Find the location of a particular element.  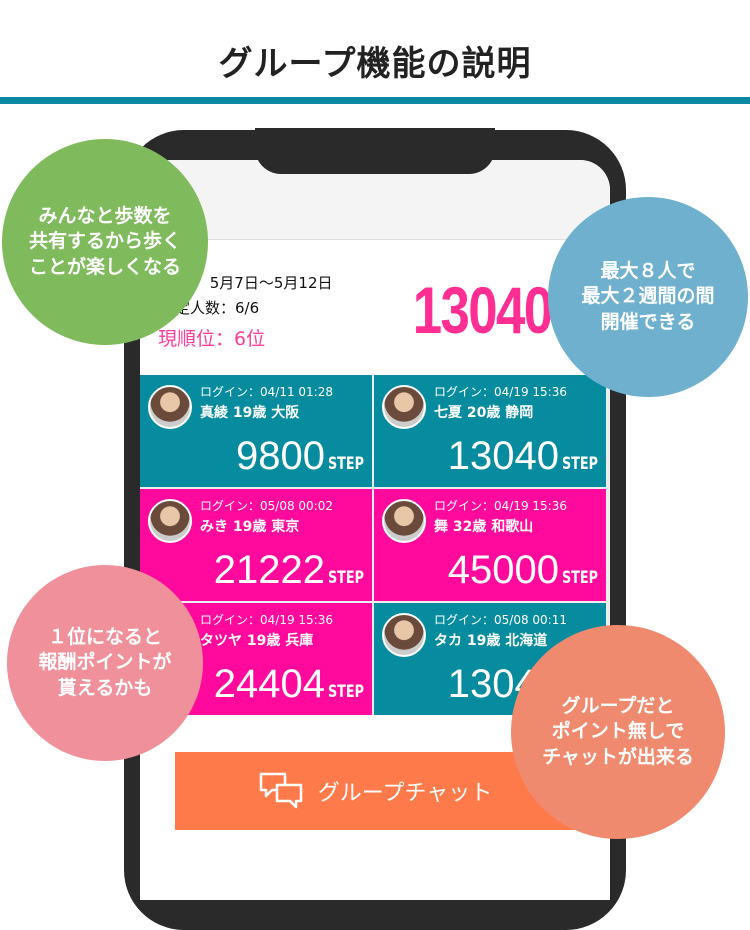

step-count: 9800 is located at coordinates (280, 456).